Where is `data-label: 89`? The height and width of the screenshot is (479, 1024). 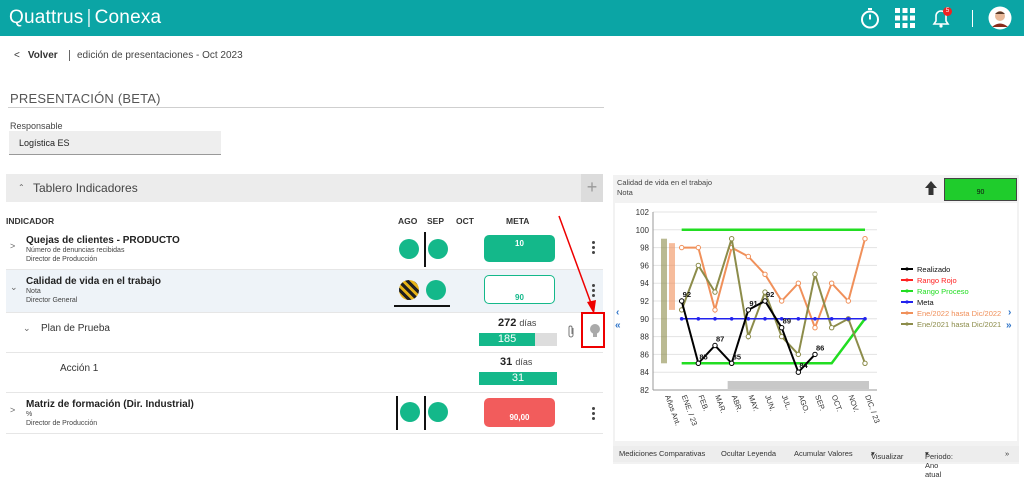
data-label: 89 is located at coordinates (787, 321).